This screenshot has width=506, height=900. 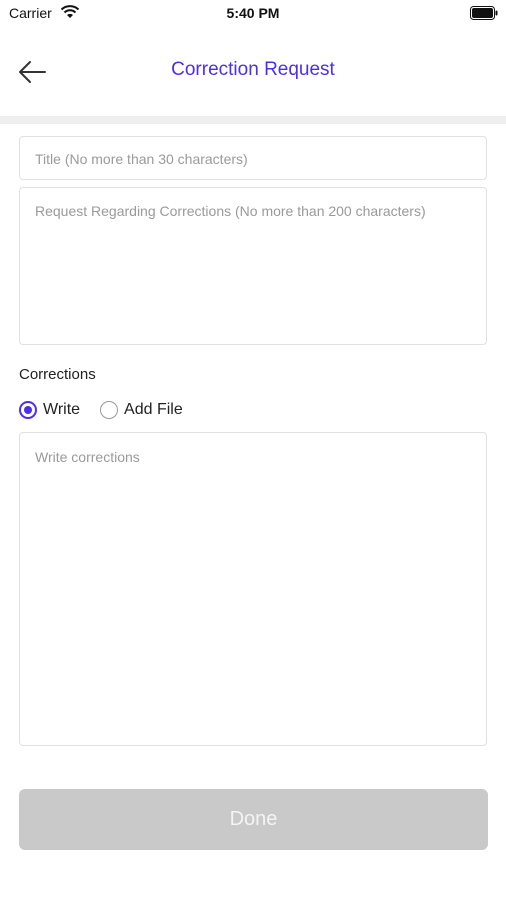 I want to click on add-file-option: Add File, so click(x=141, y=410).